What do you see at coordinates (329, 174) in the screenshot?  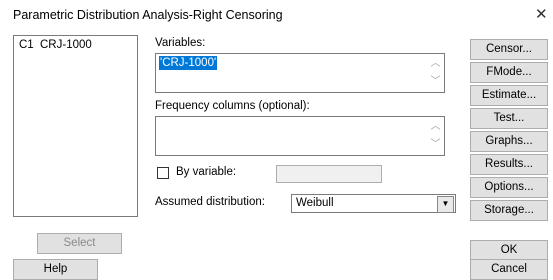 I see `by-variable-field` at bounding box center [329, 174].